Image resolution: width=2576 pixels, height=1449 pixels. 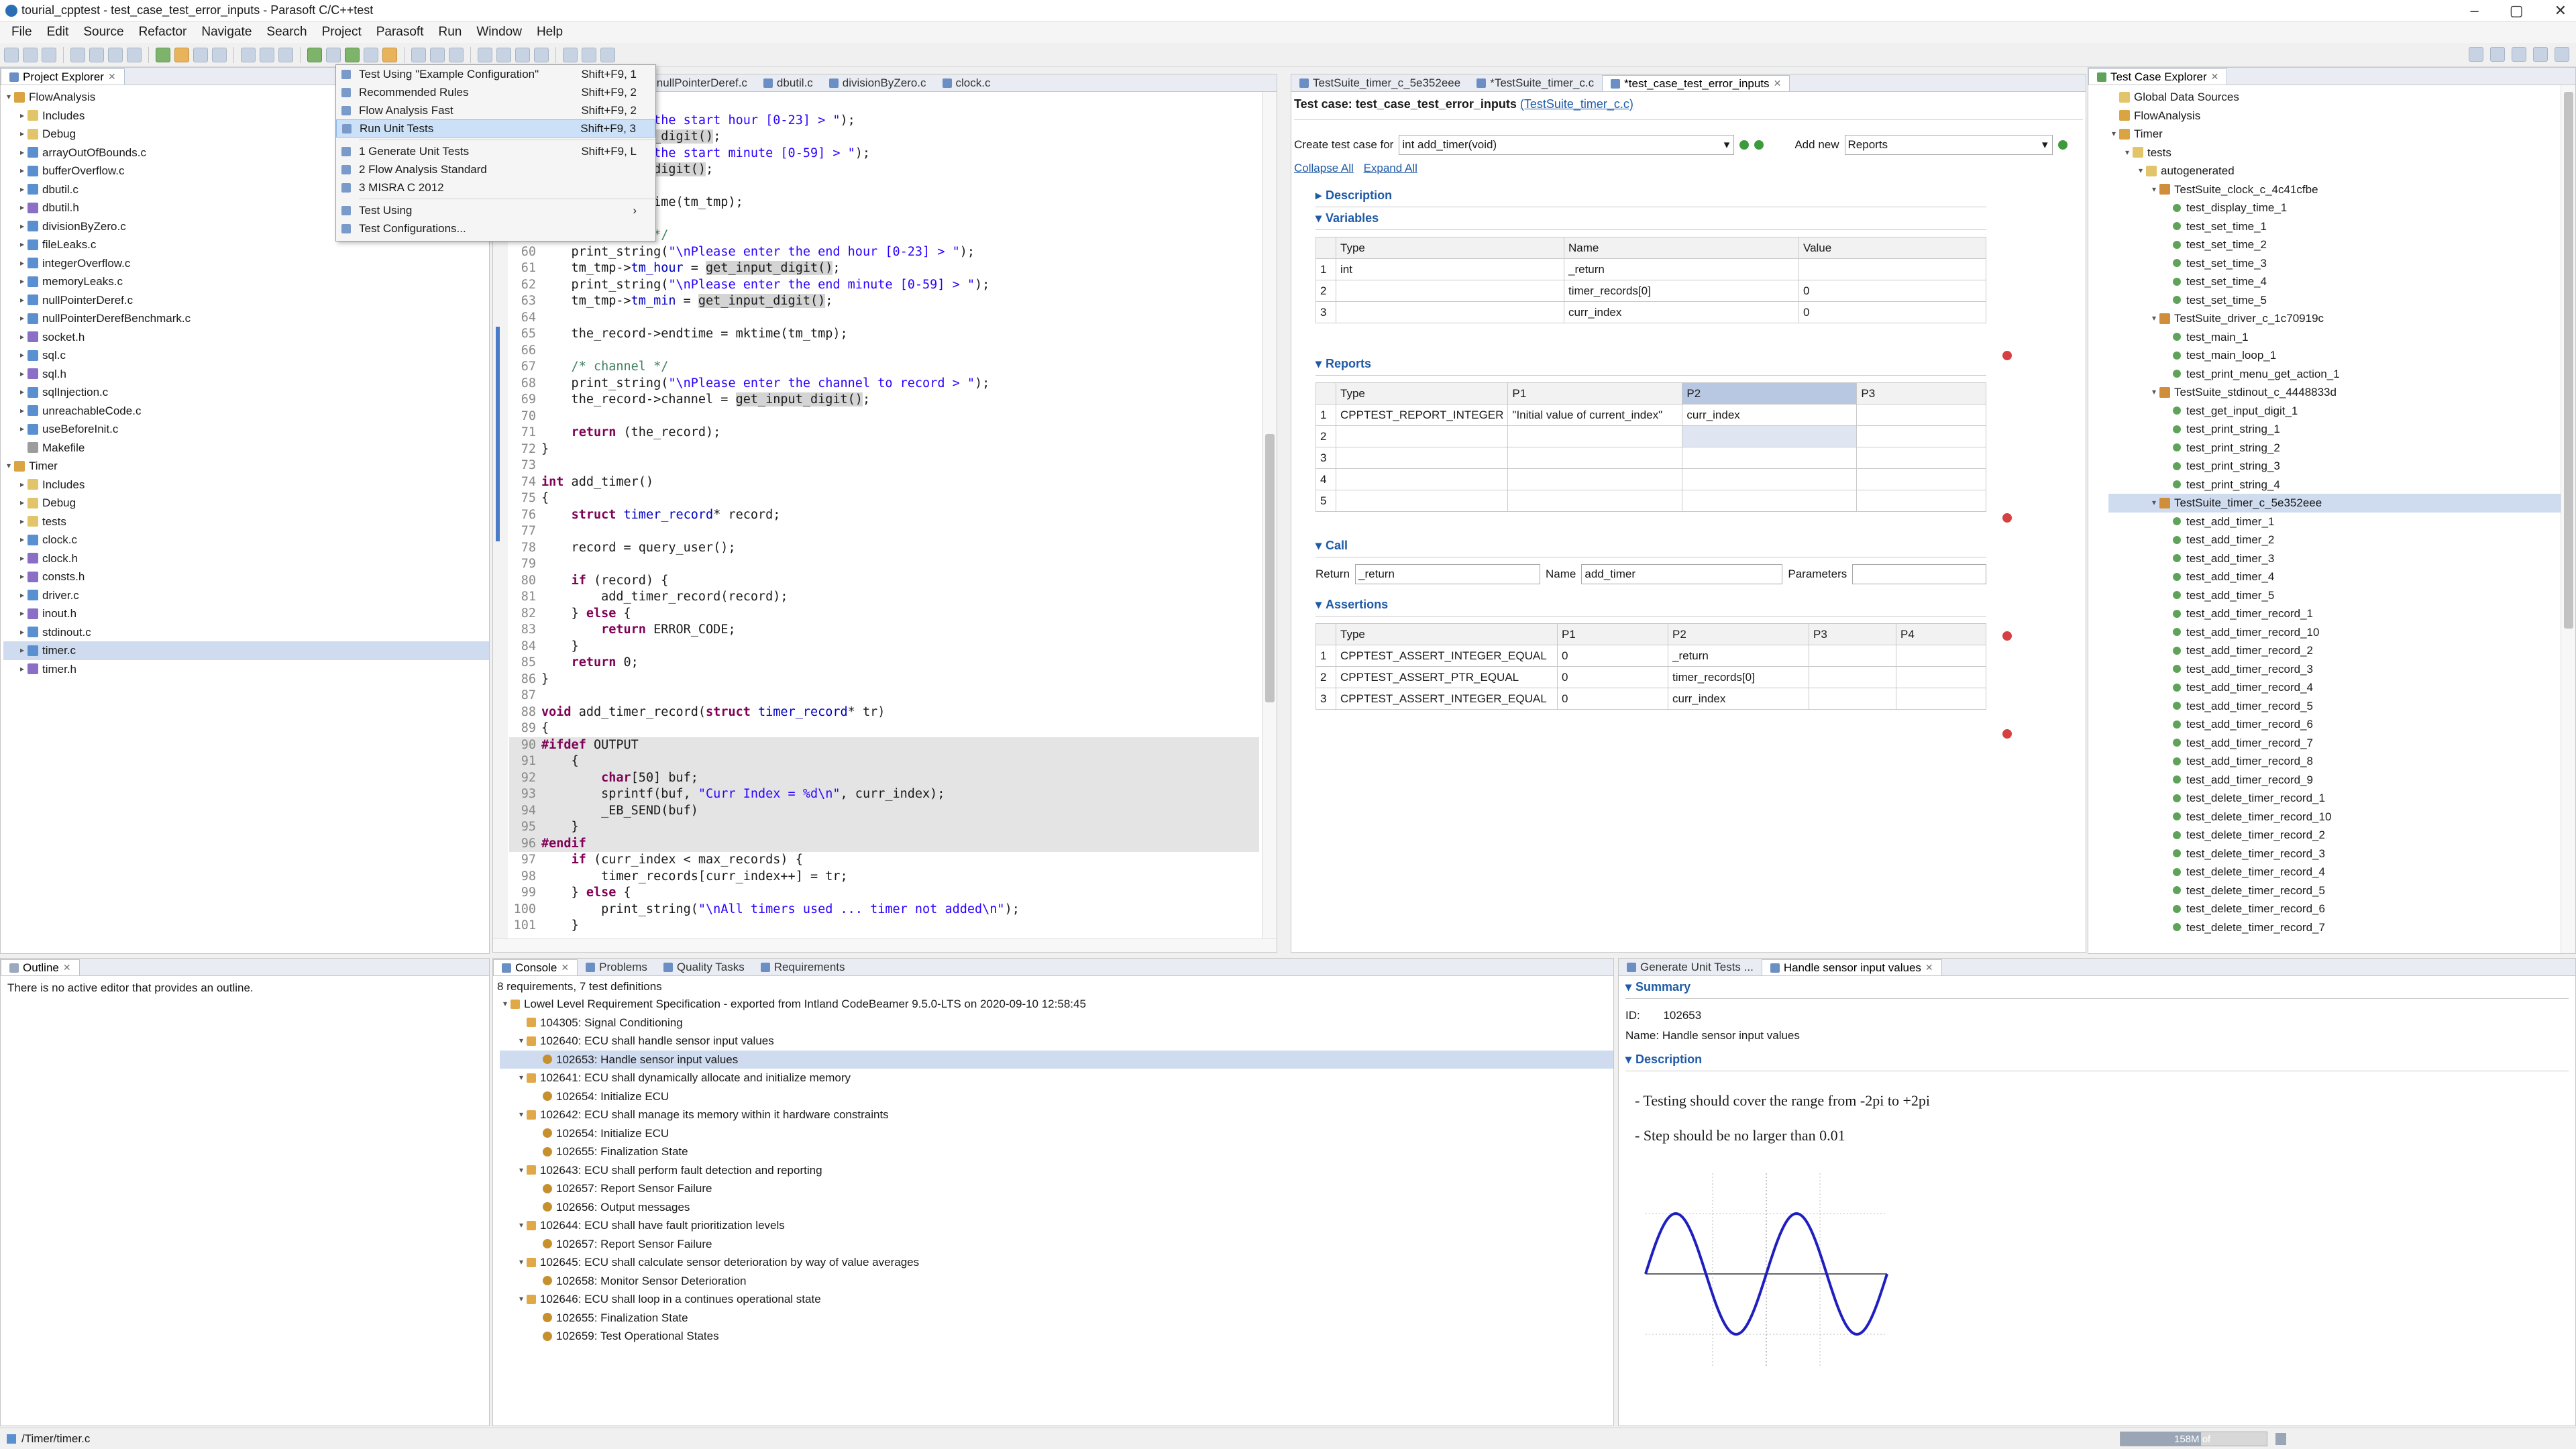 What do you see at coordinates (246, 374) in the screenshot?
I see `tree-item: ▸ sql.h` at bounding box center [246, 374].